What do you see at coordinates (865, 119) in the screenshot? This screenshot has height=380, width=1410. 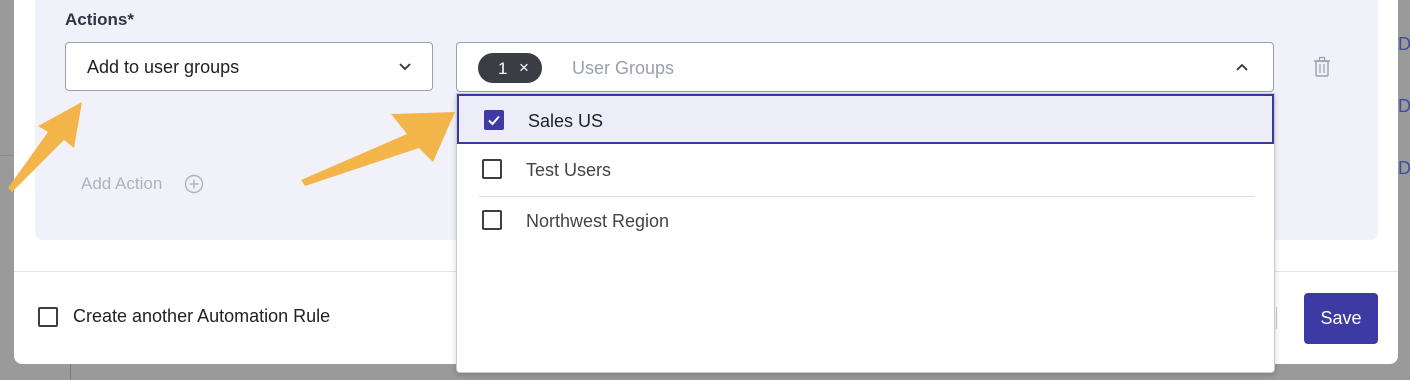 I see `option-sales-us: Sales US` at bounding box center [865, 119].